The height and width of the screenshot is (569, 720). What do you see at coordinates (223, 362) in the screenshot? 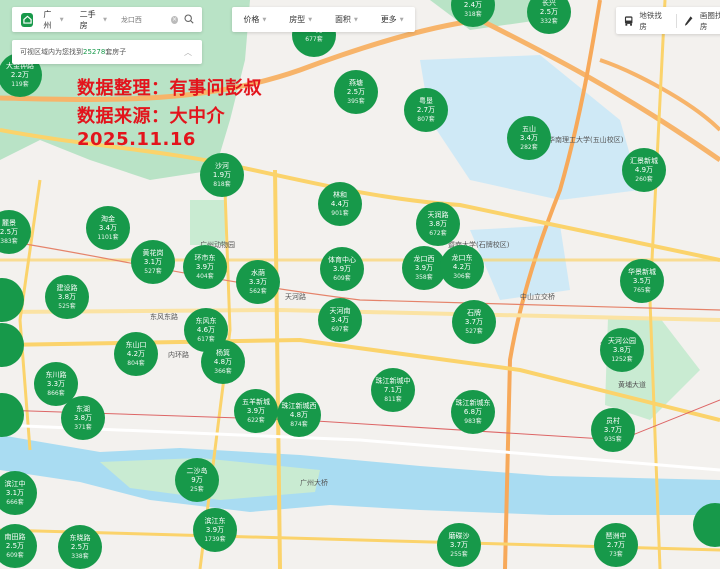
I see `area-bubble: 杨箕 4.8万 366套` at bounding box center [223, 362].